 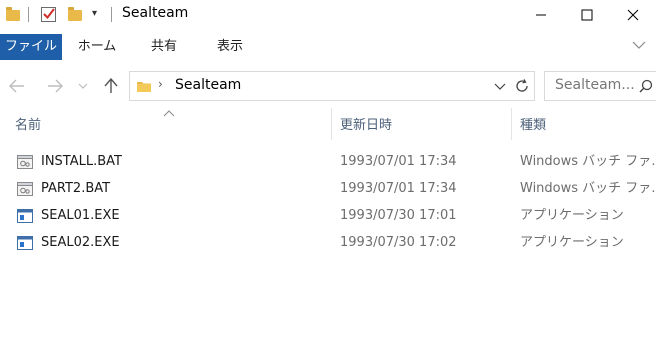 I want to click on file-row: SEAL01.EXE 1993/07/30 17:01 アプリケーション, so click(x=328, y=216).